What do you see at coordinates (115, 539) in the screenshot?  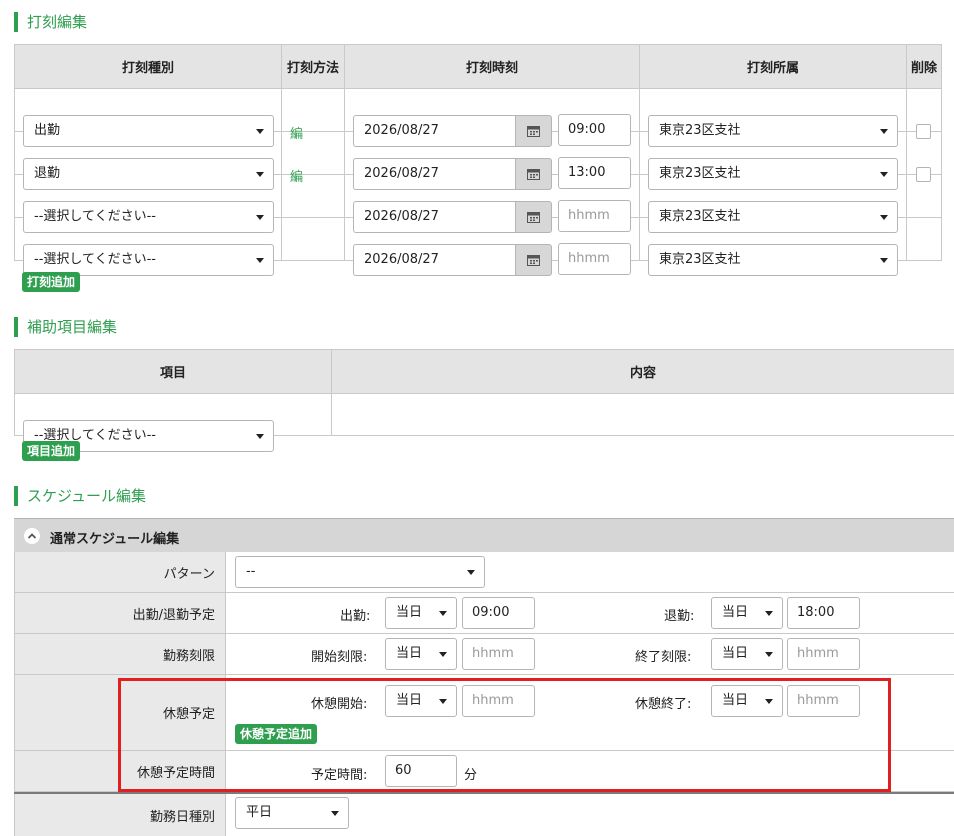 I see `schedule-panel-title: 通常スケジュール編集` at bounding box center [115, 539].